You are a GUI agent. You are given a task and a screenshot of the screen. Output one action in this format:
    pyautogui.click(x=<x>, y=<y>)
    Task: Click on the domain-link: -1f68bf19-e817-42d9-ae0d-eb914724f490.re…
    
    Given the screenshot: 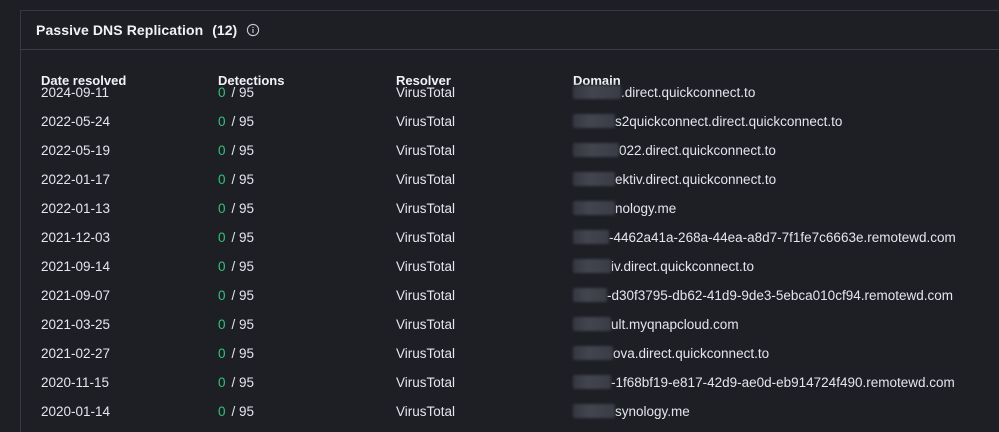 What is the action you would take?
    pyautogui.click(x=764, y=383)
    